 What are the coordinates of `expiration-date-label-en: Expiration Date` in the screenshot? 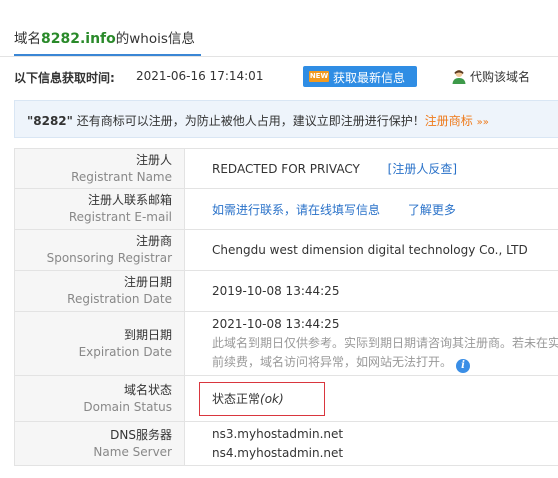 It's located at (125, 351).